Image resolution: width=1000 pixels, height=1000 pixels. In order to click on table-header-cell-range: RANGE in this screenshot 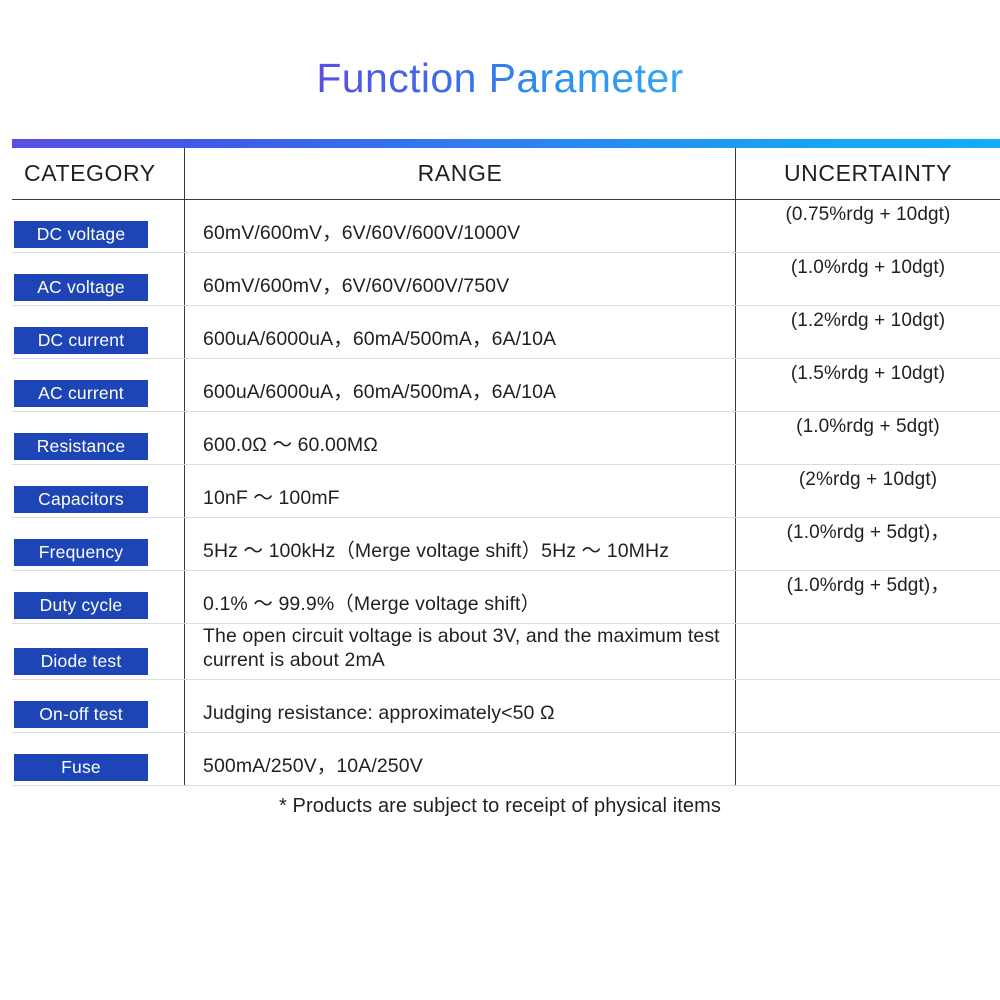, I will do `click(459, 173)`.